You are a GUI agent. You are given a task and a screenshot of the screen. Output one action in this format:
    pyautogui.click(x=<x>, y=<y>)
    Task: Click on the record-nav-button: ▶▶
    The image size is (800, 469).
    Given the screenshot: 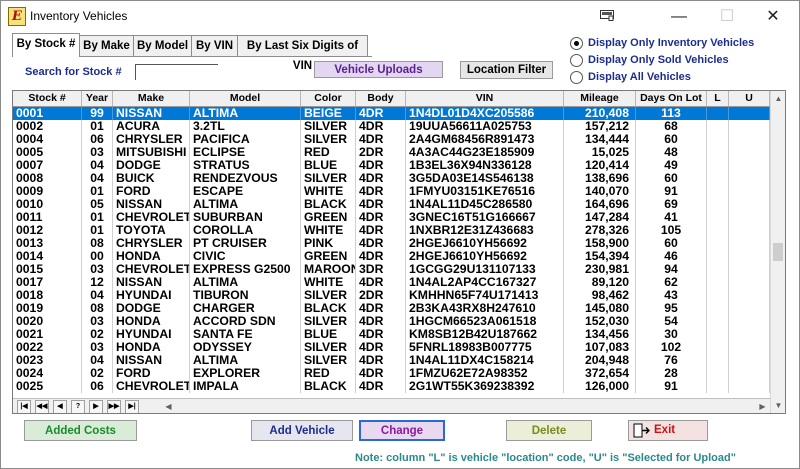 What is the action you would take?
    pyautogui.click(x=114, y=406)
    